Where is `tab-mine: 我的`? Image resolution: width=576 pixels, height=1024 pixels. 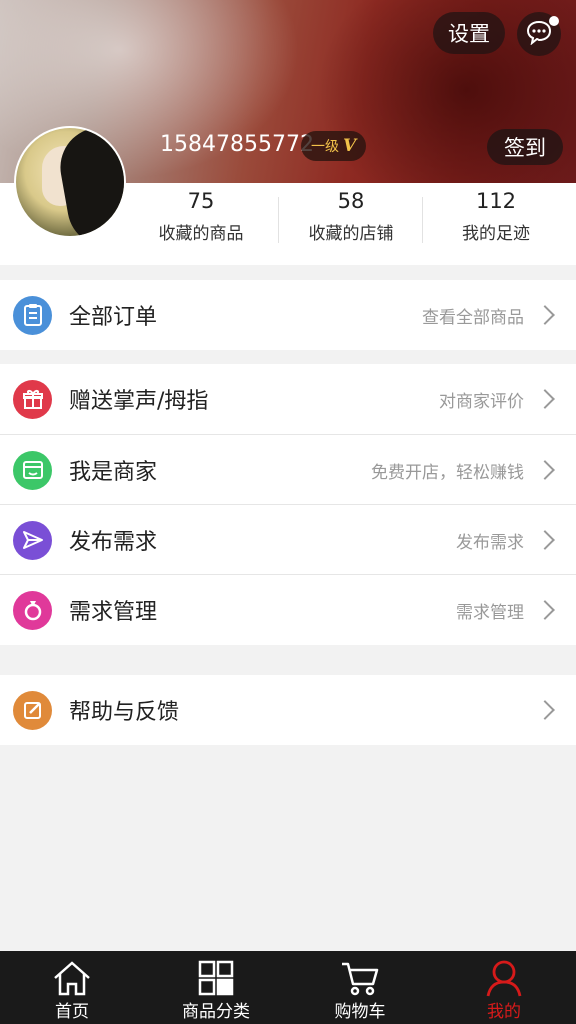 tab-mine: 我的 is located at coordinates (504, 987).